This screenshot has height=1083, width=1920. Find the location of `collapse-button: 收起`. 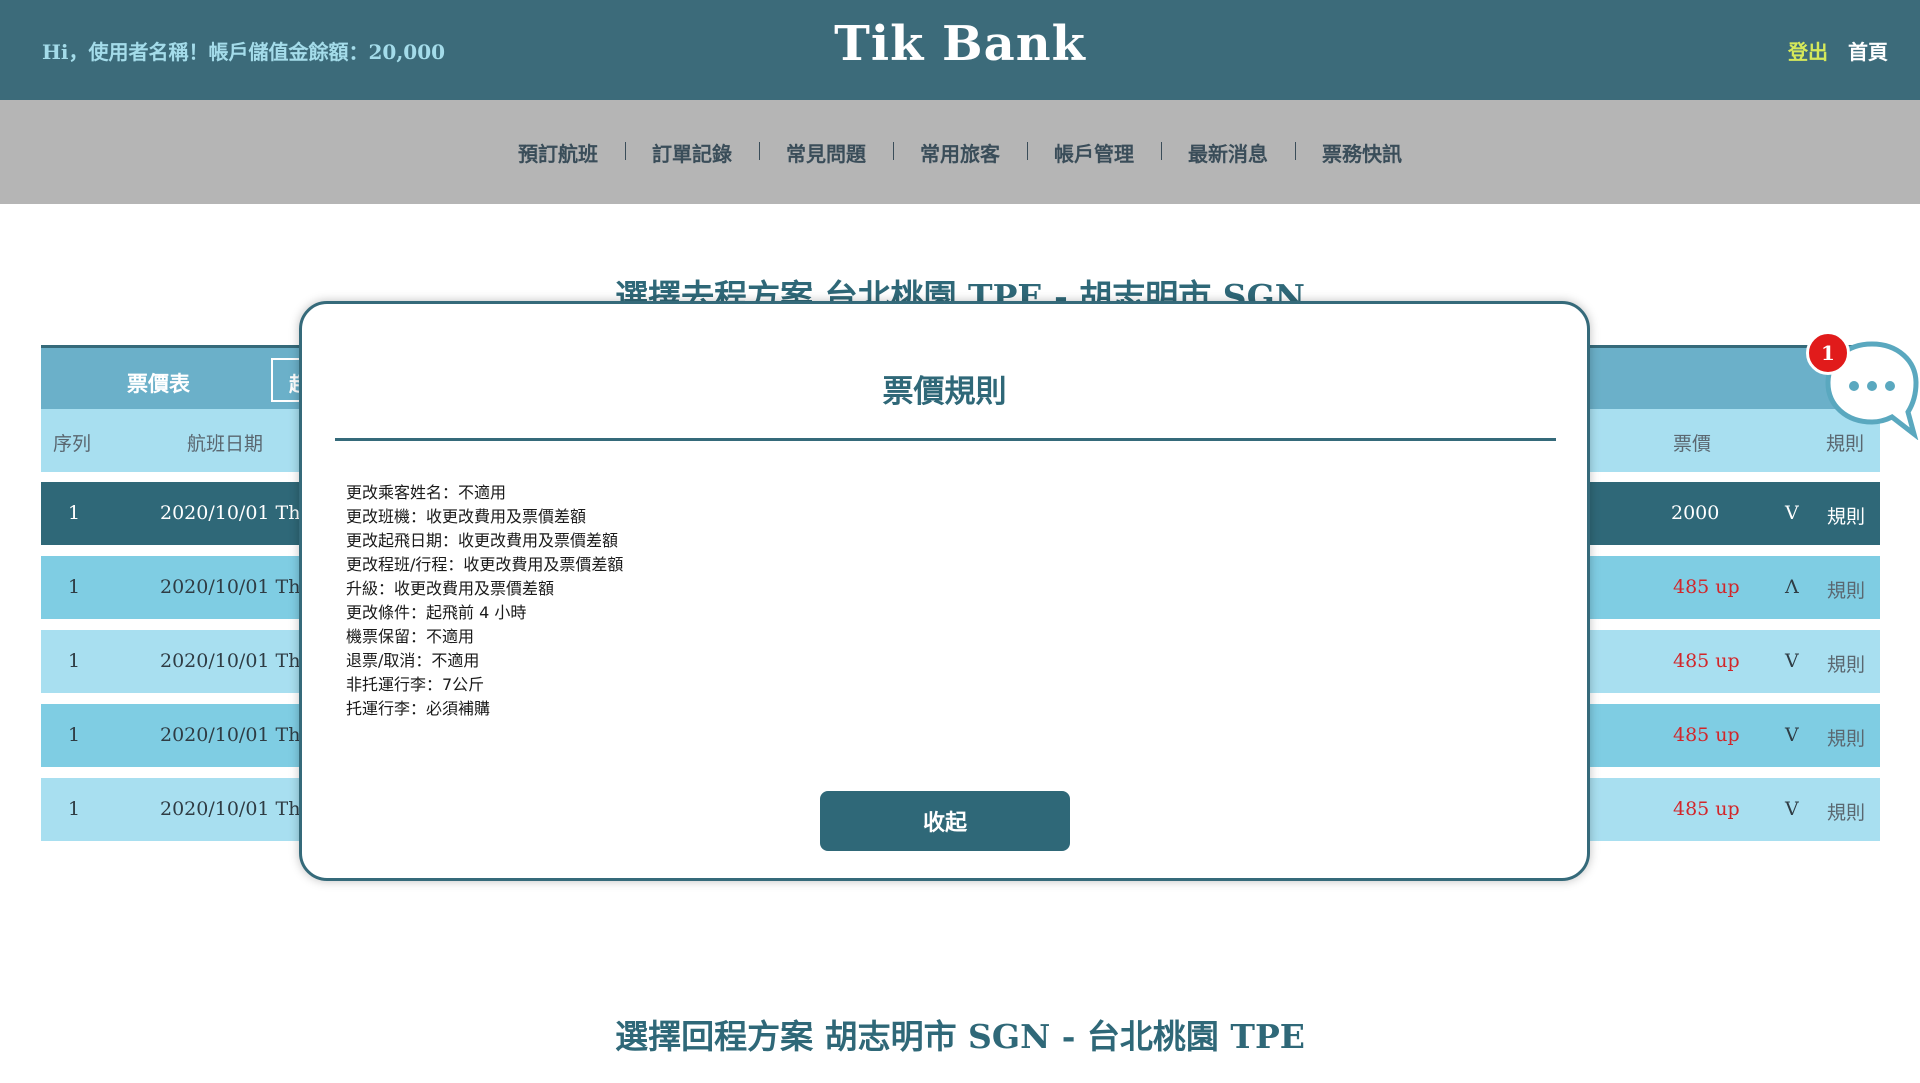

collapse-button: 收起 is located at coordinates (945, 821).